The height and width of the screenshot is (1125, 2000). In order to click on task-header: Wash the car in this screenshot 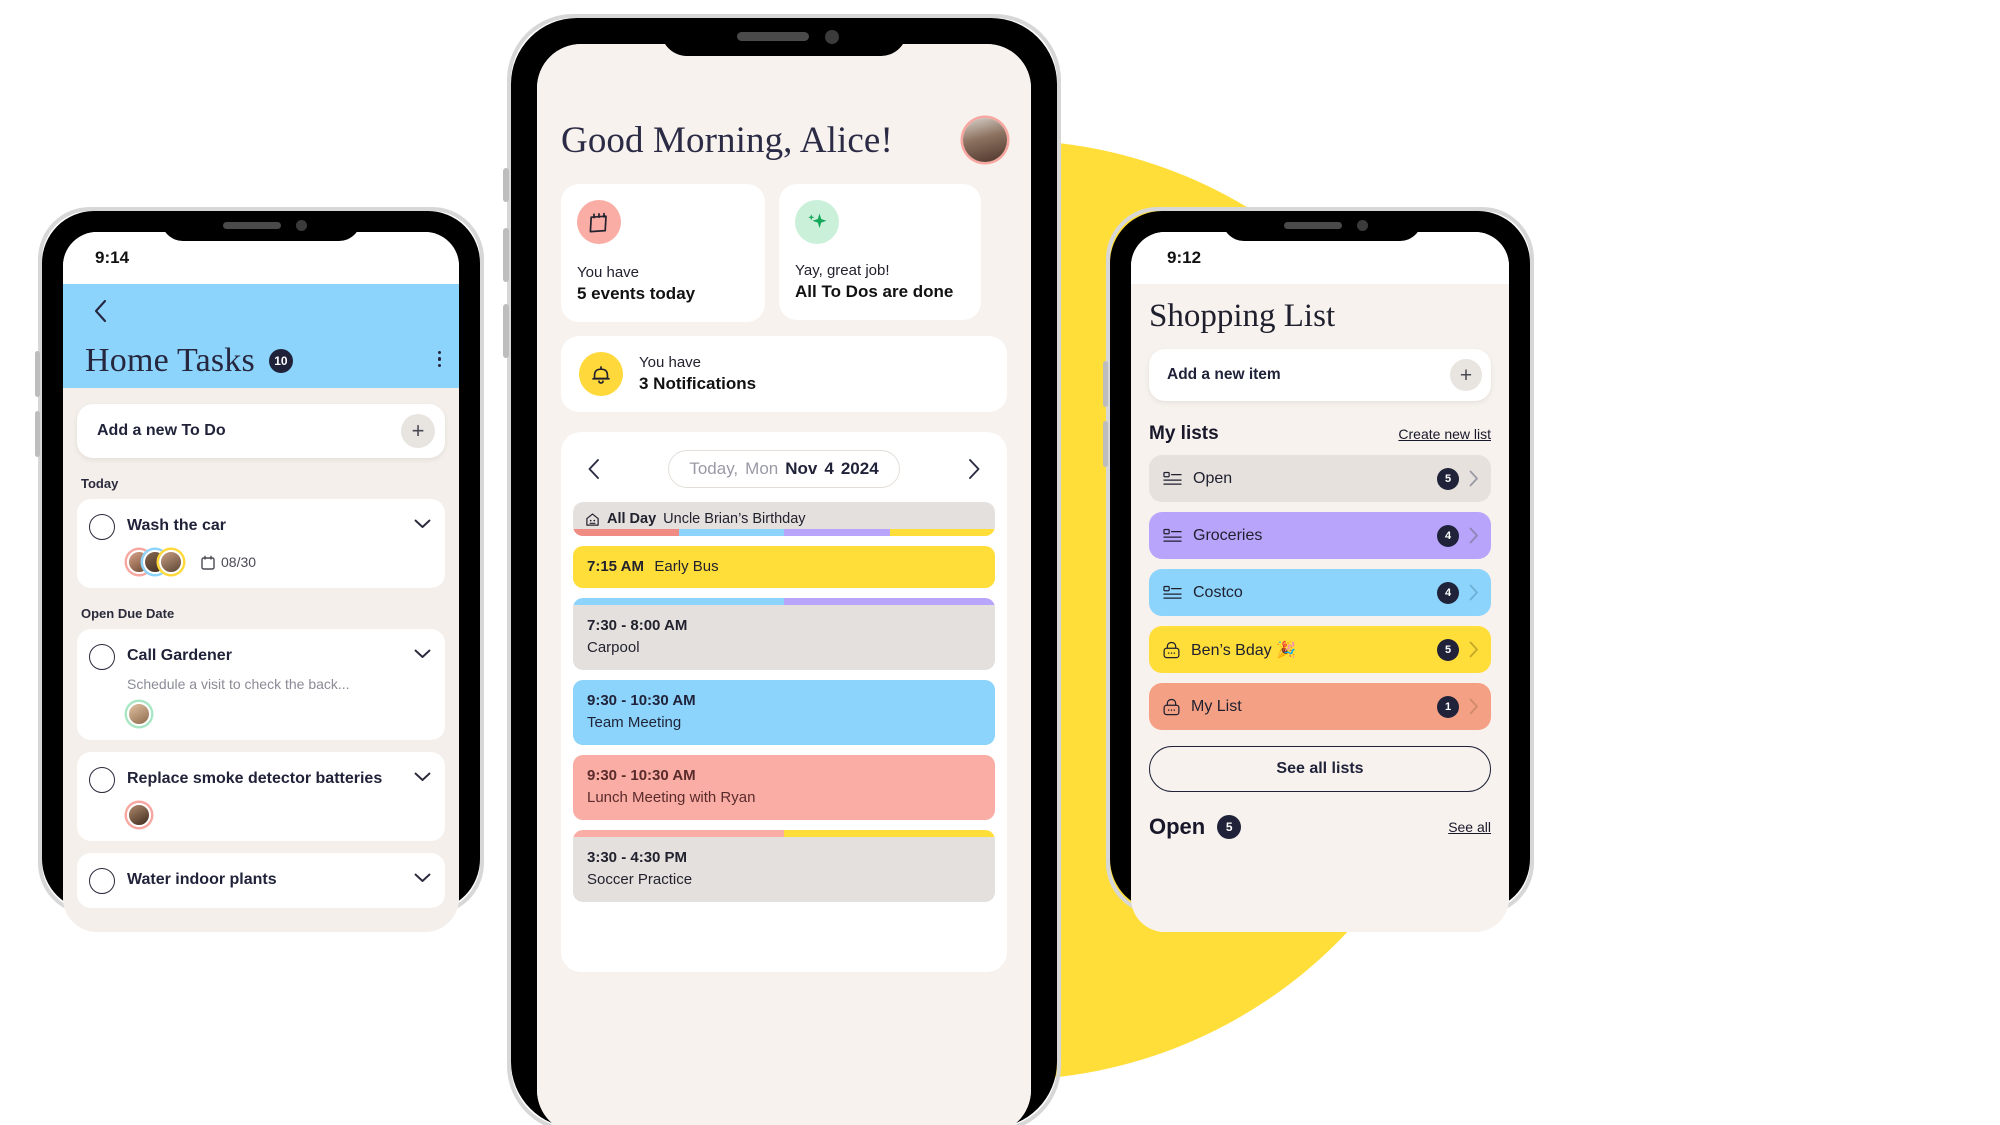, I will do `click(260, 526)`.